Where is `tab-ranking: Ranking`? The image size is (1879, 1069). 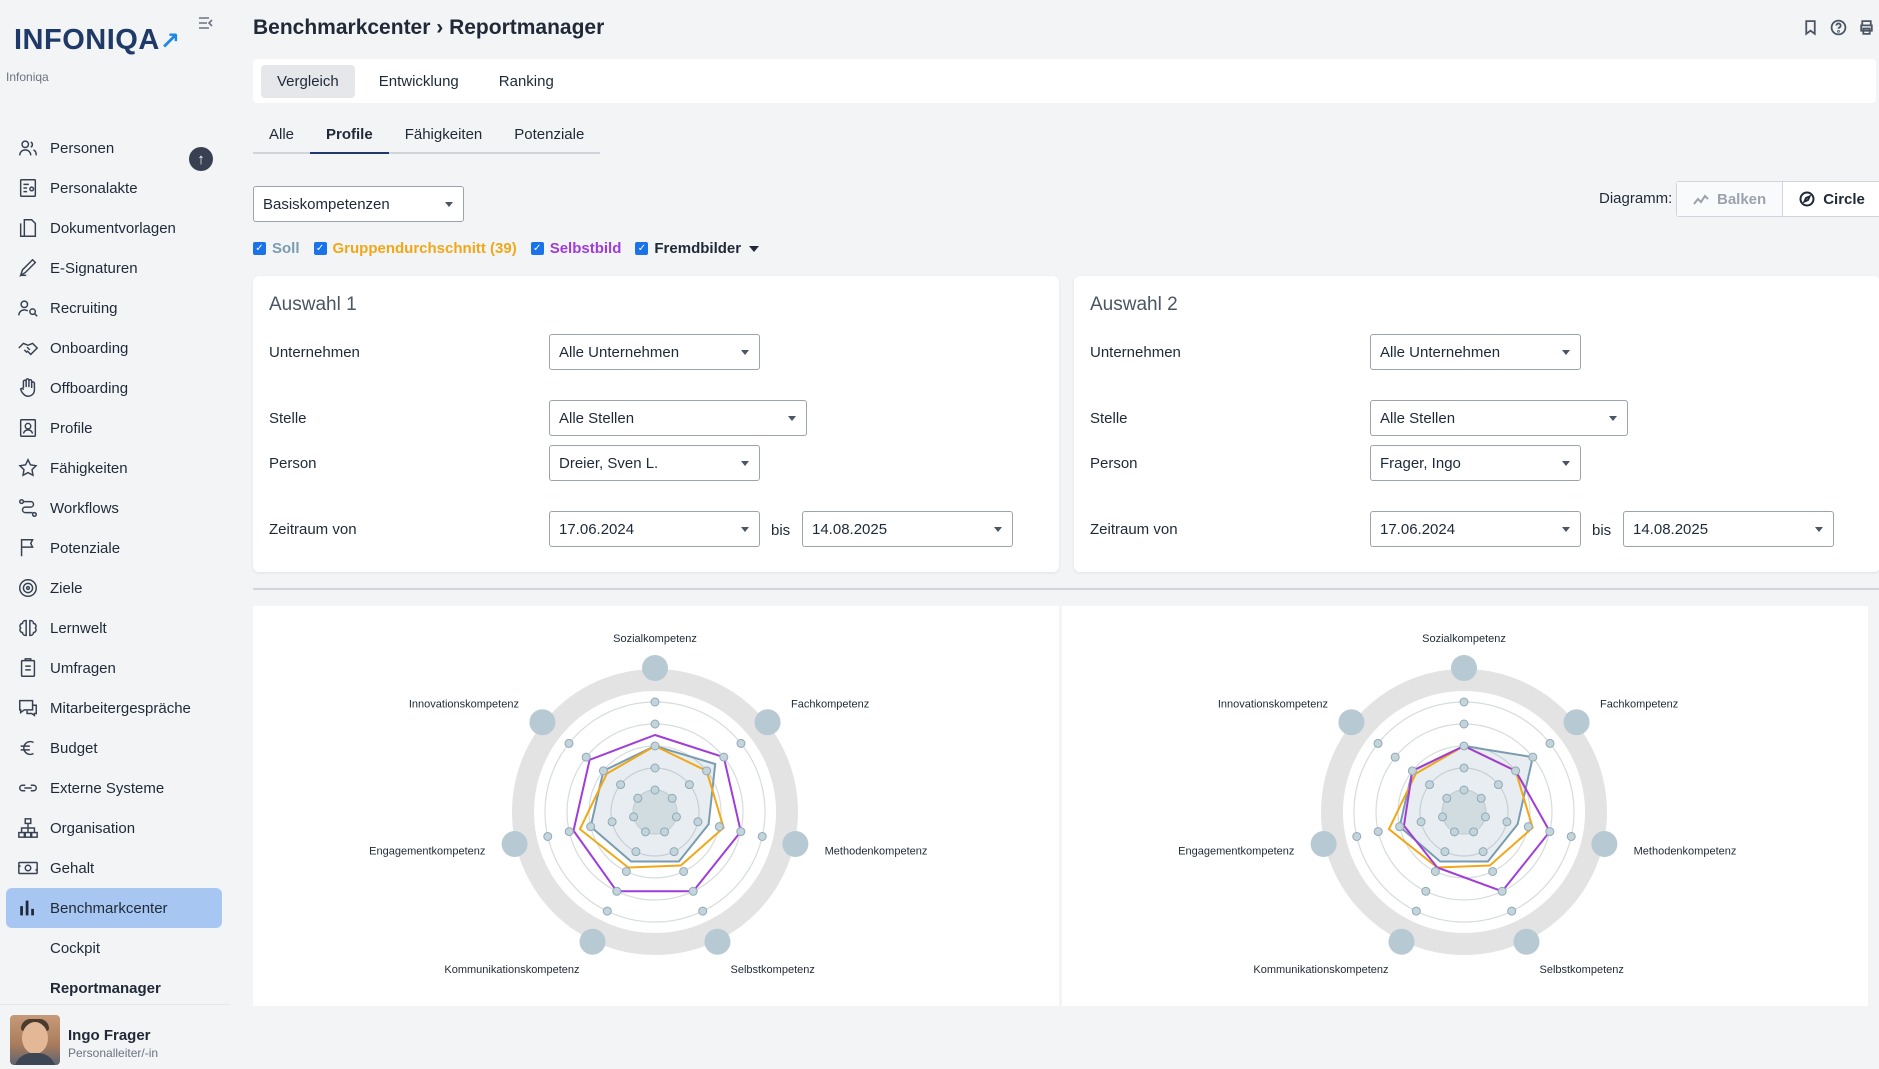
tab-ranking: Ranking is located at coordinates (526, 81).